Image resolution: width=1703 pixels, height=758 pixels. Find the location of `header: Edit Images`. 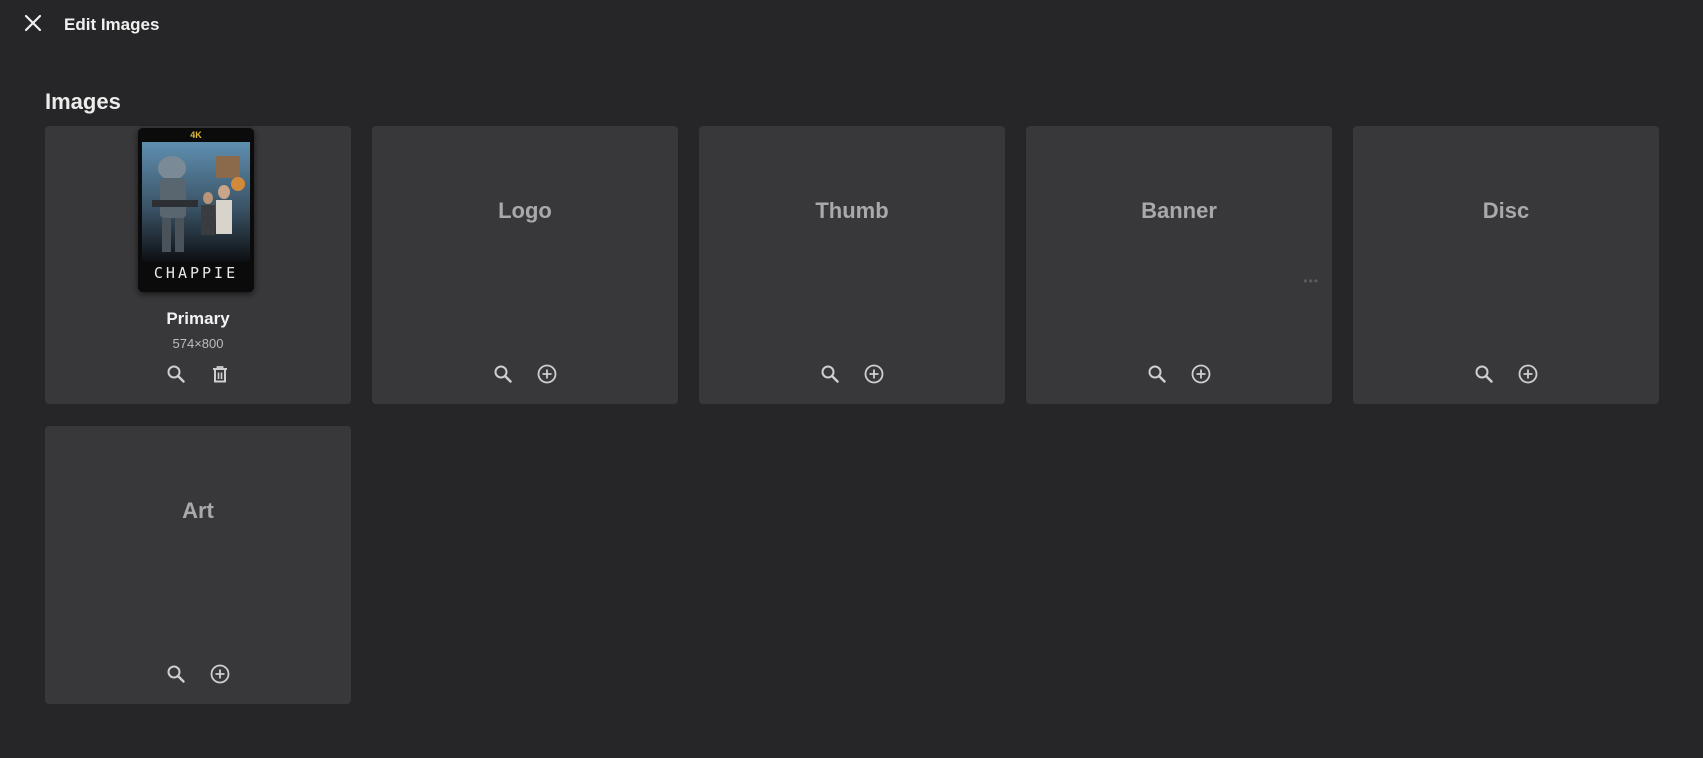

header: Edit Images is located at coordinates (851, 25).